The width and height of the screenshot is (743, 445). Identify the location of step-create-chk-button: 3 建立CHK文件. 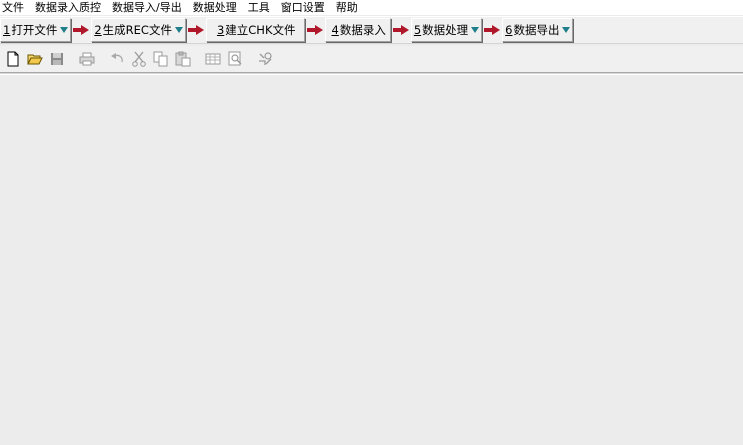
(255, 30).